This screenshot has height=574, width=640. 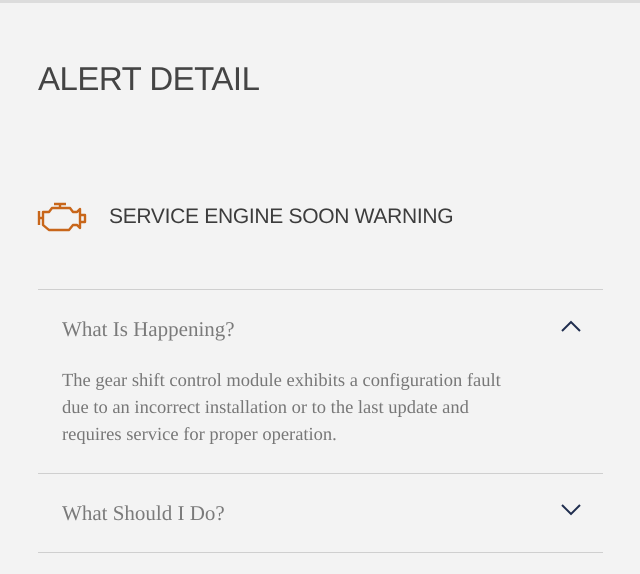 What do you see at coordinates (281, 217) in the screenshot?
I see `alert-label: SERVICE ENGINE SOON WARNING` at bounding box center [281, 217].